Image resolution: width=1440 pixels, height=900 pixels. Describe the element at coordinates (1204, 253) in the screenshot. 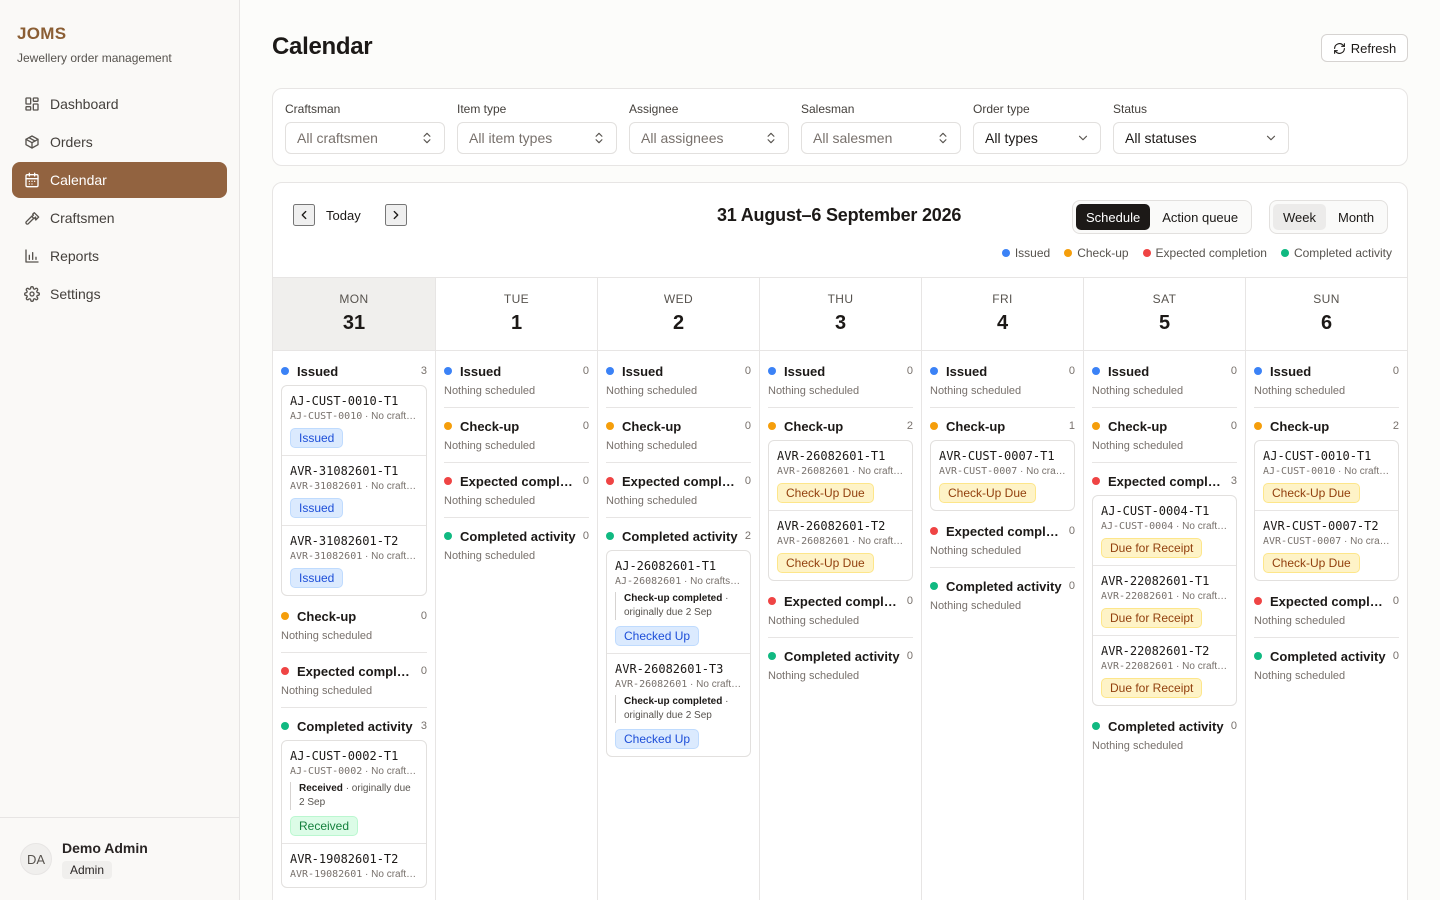

I see `legend-item: Expected completion` at that location.